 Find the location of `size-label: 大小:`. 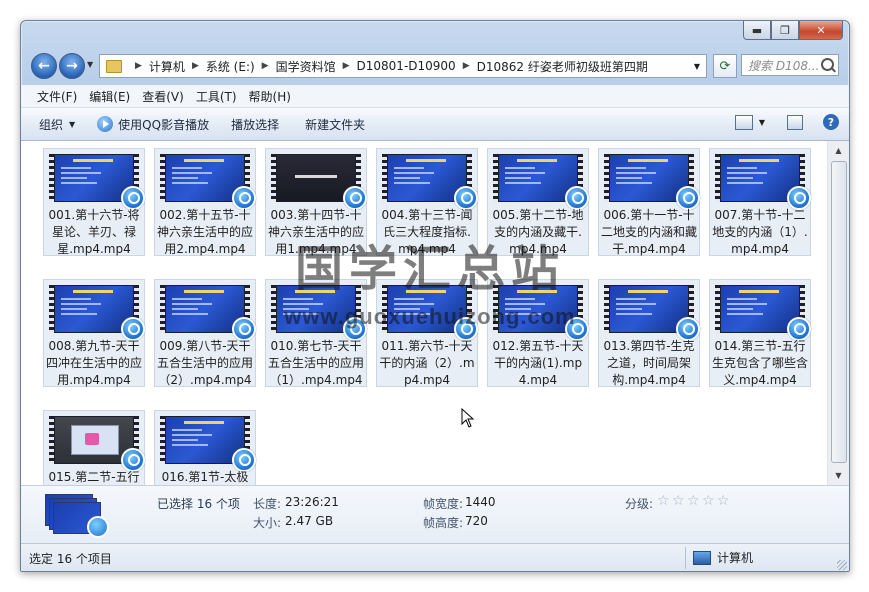

size-label: 大小: is located at coordinates (267, 523).